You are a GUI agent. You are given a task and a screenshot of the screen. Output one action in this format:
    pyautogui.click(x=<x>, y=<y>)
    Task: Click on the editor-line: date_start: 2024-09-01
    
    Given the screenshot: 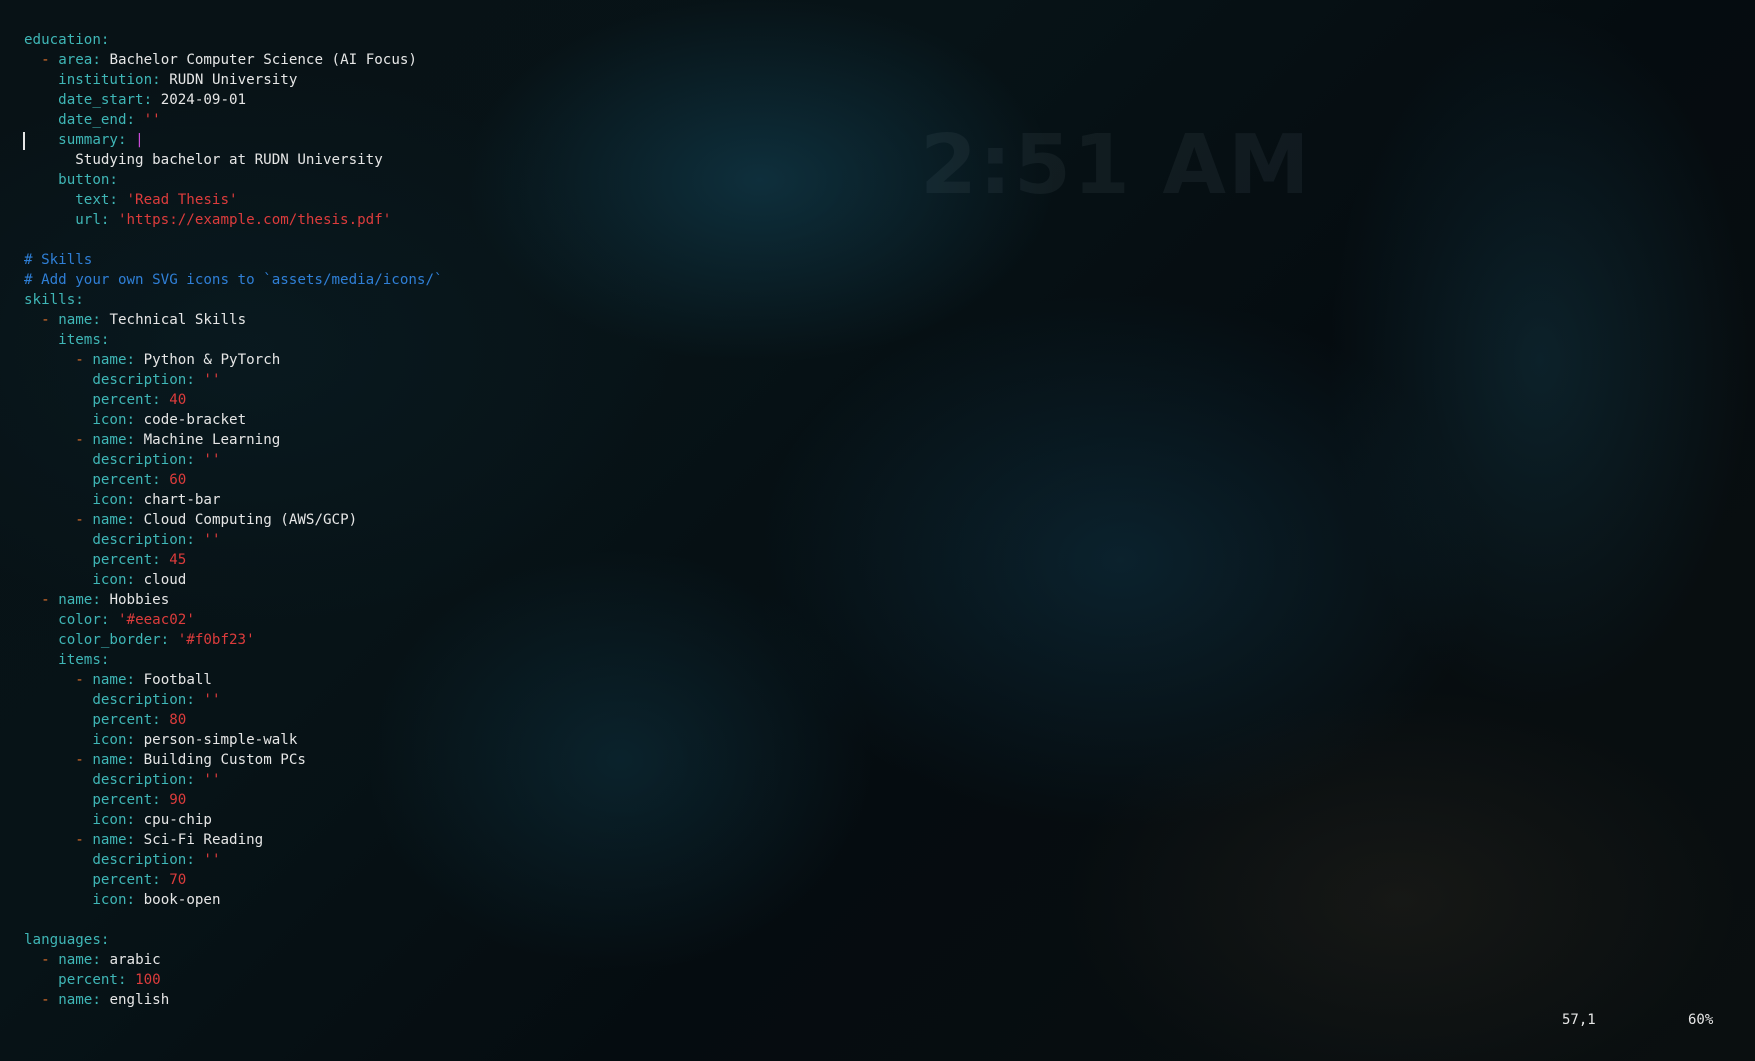 What is the action you would take?
    pyautogui.click(x=877, y=100)
    